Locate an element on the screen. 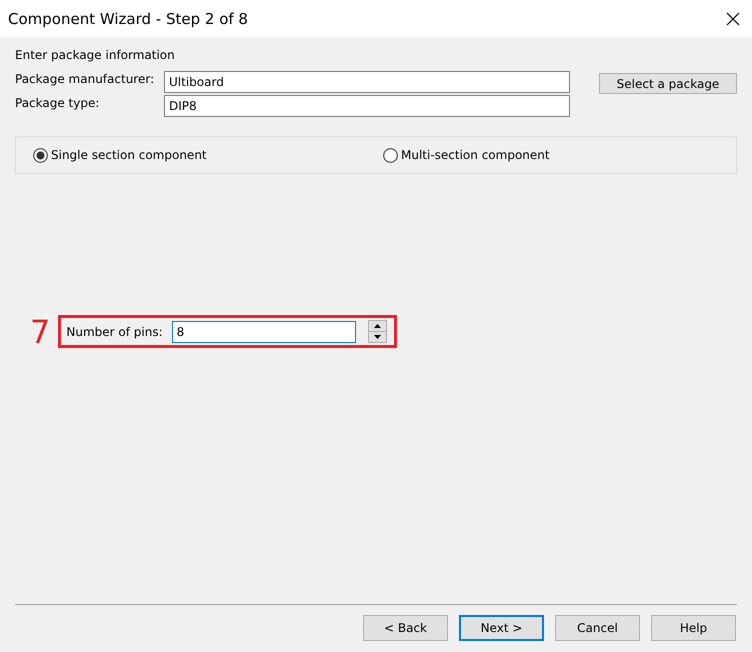 The height and width of the screenshot is (652, 752). field-label: Number of pins: is located at coordinates (114, 331).